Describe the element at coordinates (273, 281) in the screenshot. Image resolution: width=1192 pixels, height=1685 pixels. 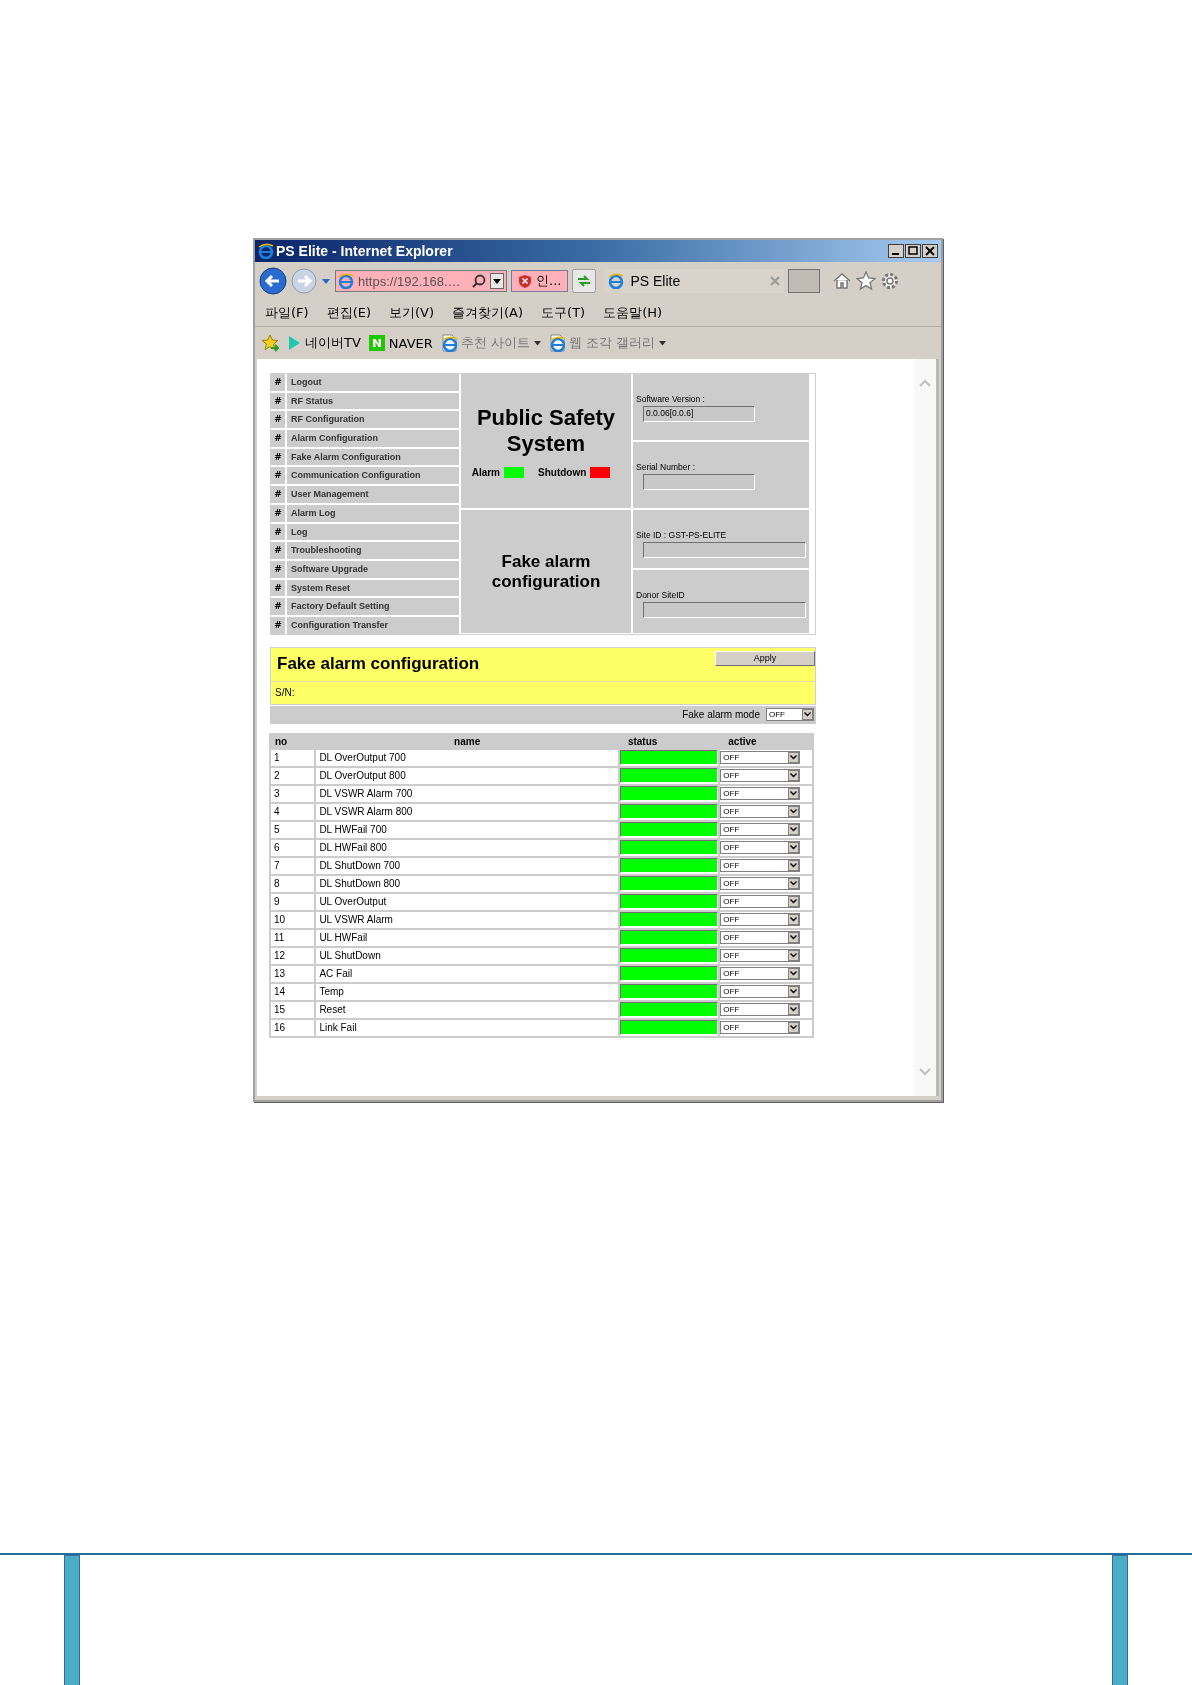
I see `back-icon` at that location.